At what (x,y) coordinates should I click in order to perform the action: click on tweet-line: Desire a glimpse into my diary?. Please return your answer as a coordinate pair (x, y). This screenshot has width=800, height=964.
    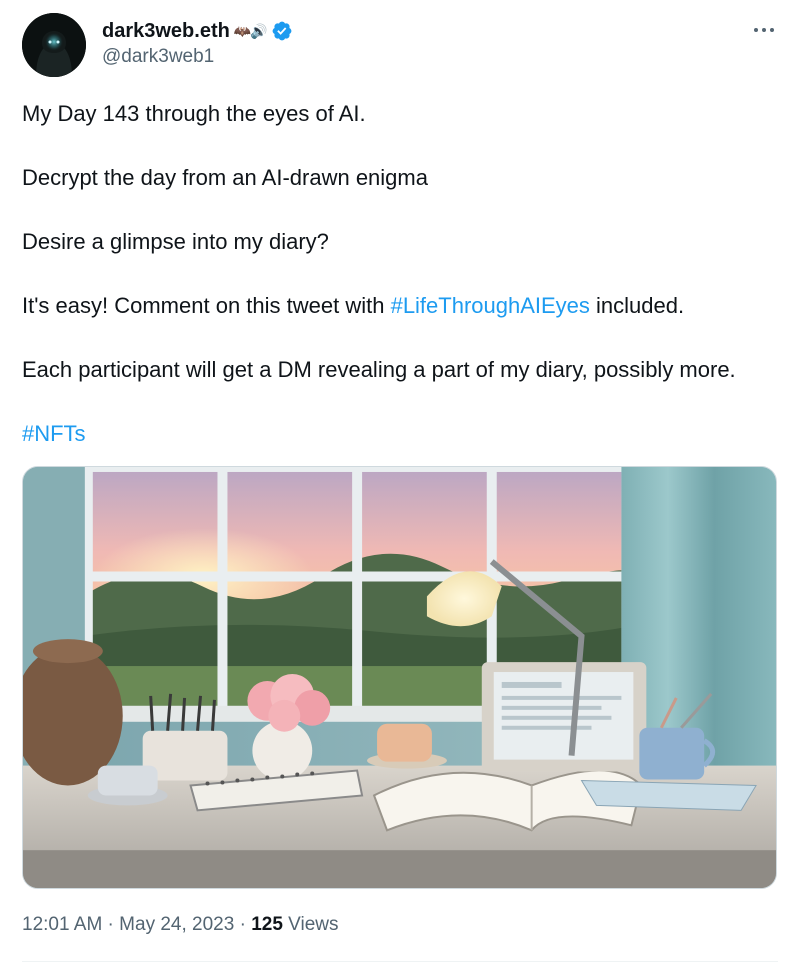
    Looking at the image, I should click on (175, 241).